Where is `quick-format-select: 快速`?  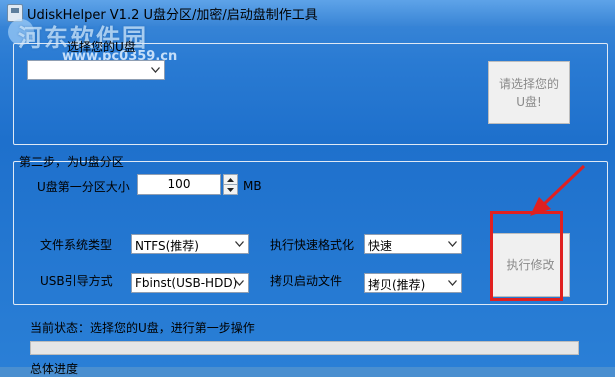
quick-format-select: 快速 is located at coordinates (413, 244).